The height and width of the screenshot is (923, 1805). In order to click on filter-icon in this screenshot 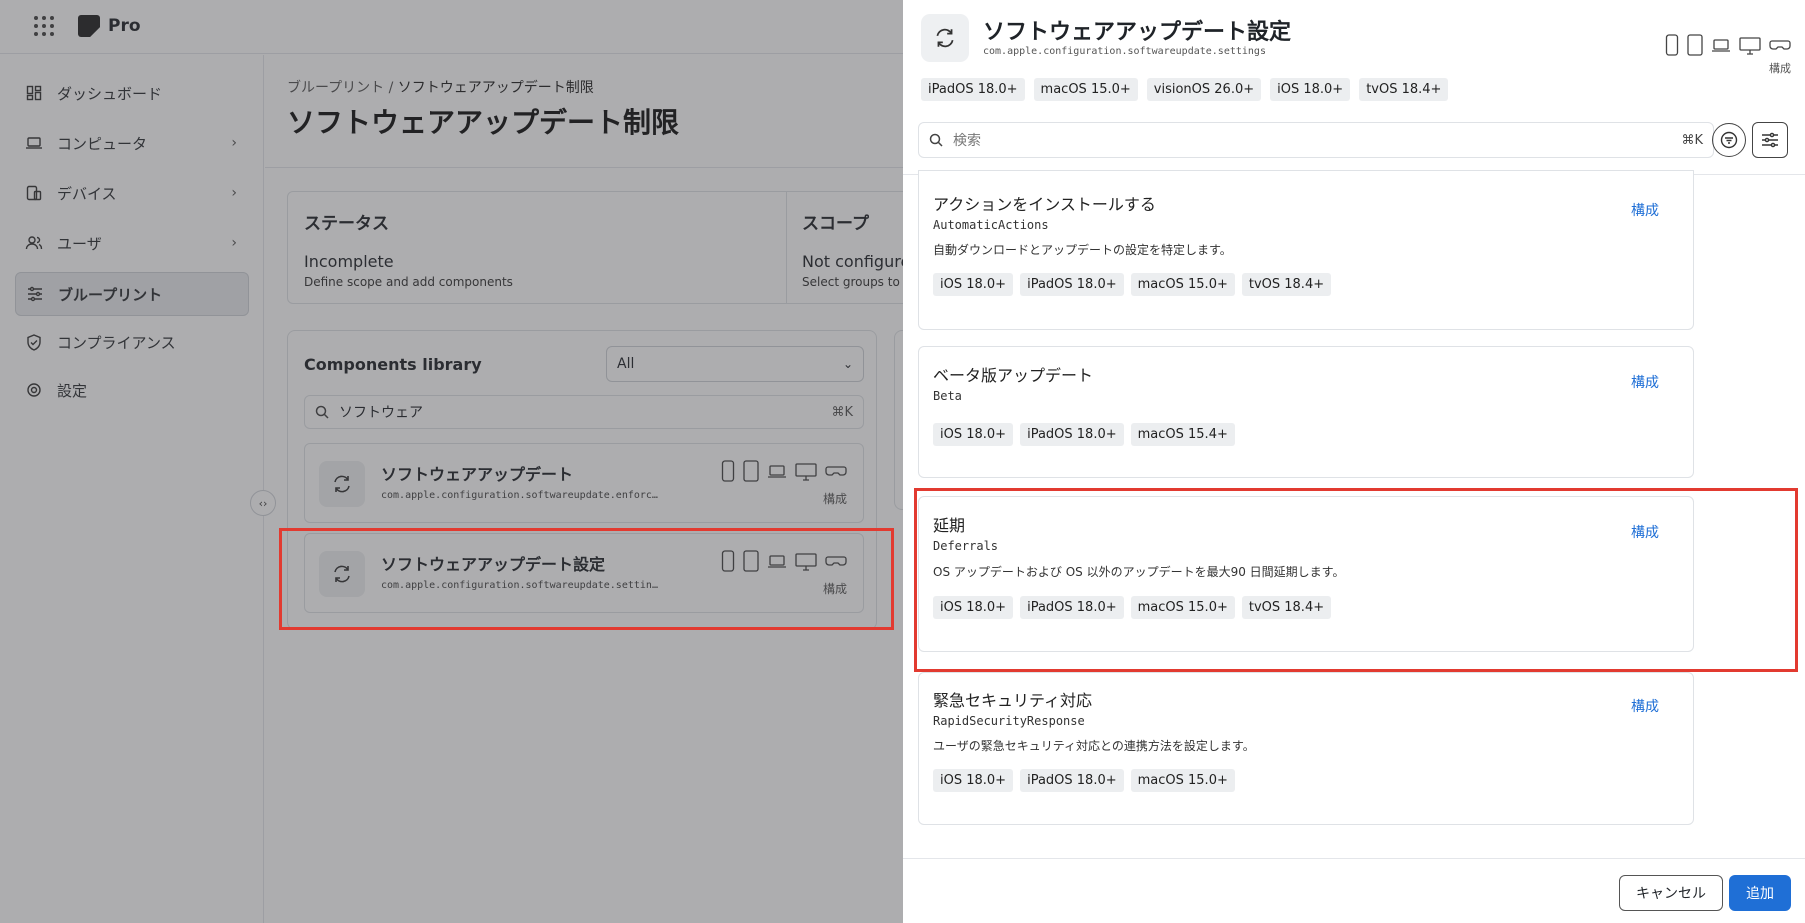, I will do `click(1729, 140)`.